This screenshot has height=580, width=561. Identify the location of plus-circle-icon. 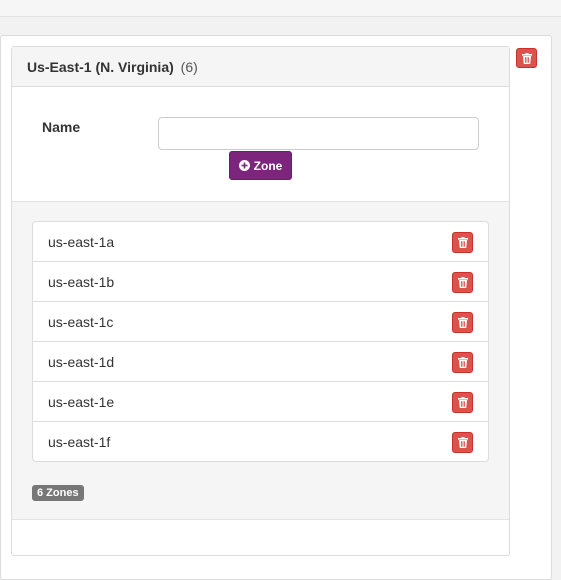
(244, 165).